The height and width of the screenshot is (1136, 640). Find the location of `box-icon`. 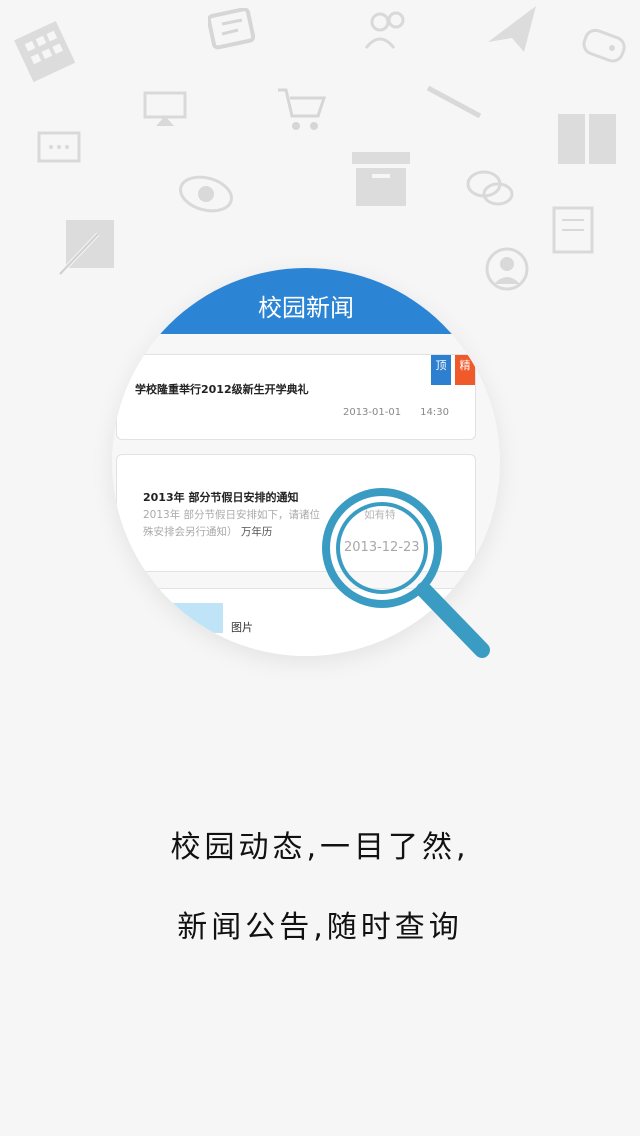

box-icon is located at coordinates (381, 179).